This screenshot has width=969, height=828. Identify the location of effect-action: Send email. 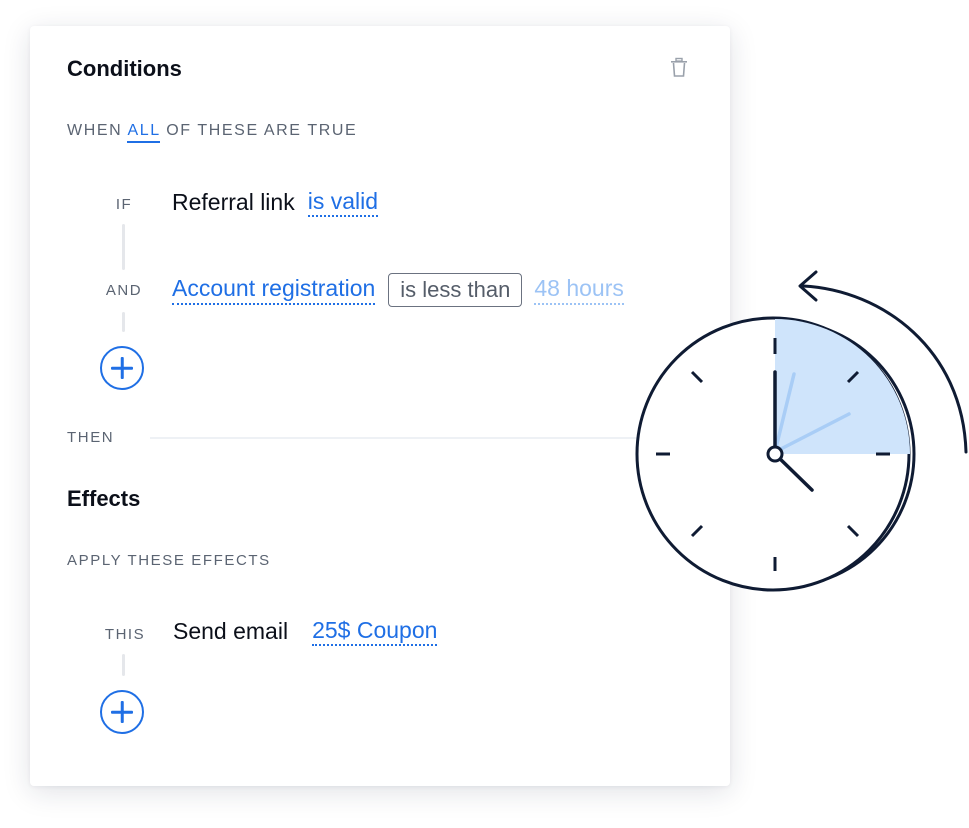
(231, 631).